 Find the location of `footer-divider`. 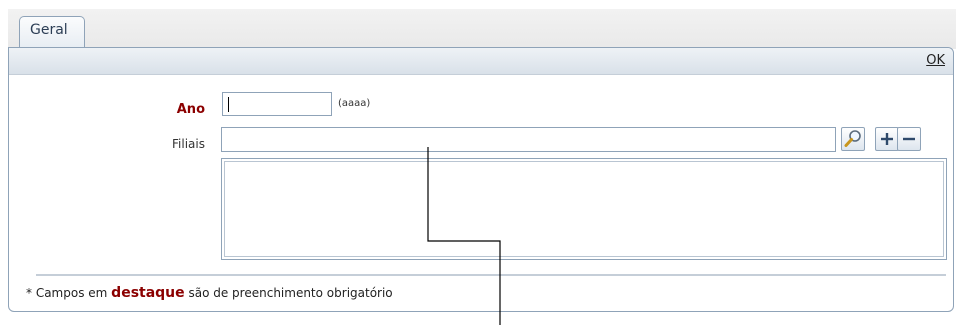

footer-divider is located at coordinates (491, 275).